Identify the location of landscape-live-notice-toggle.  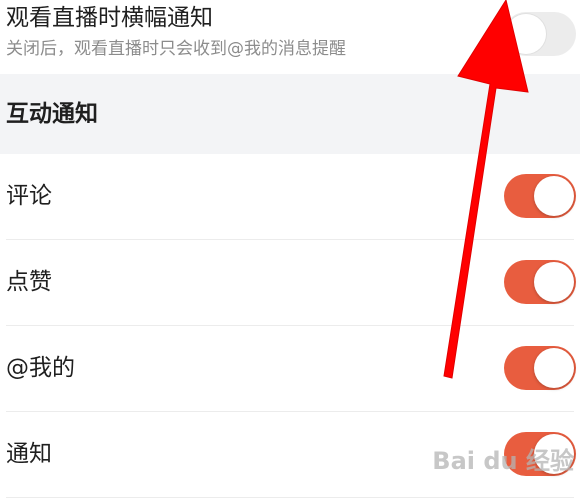
(540, 34).